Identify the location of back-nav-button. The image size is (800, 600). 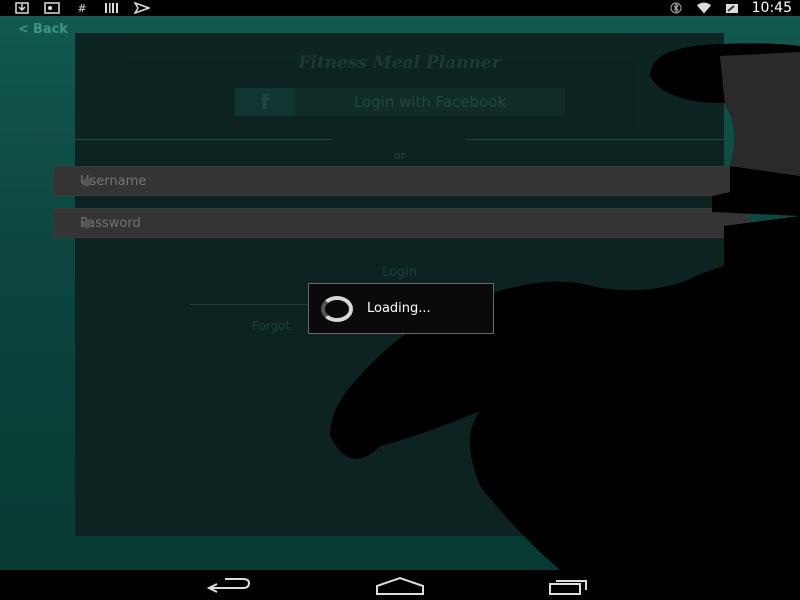
(230, 586).